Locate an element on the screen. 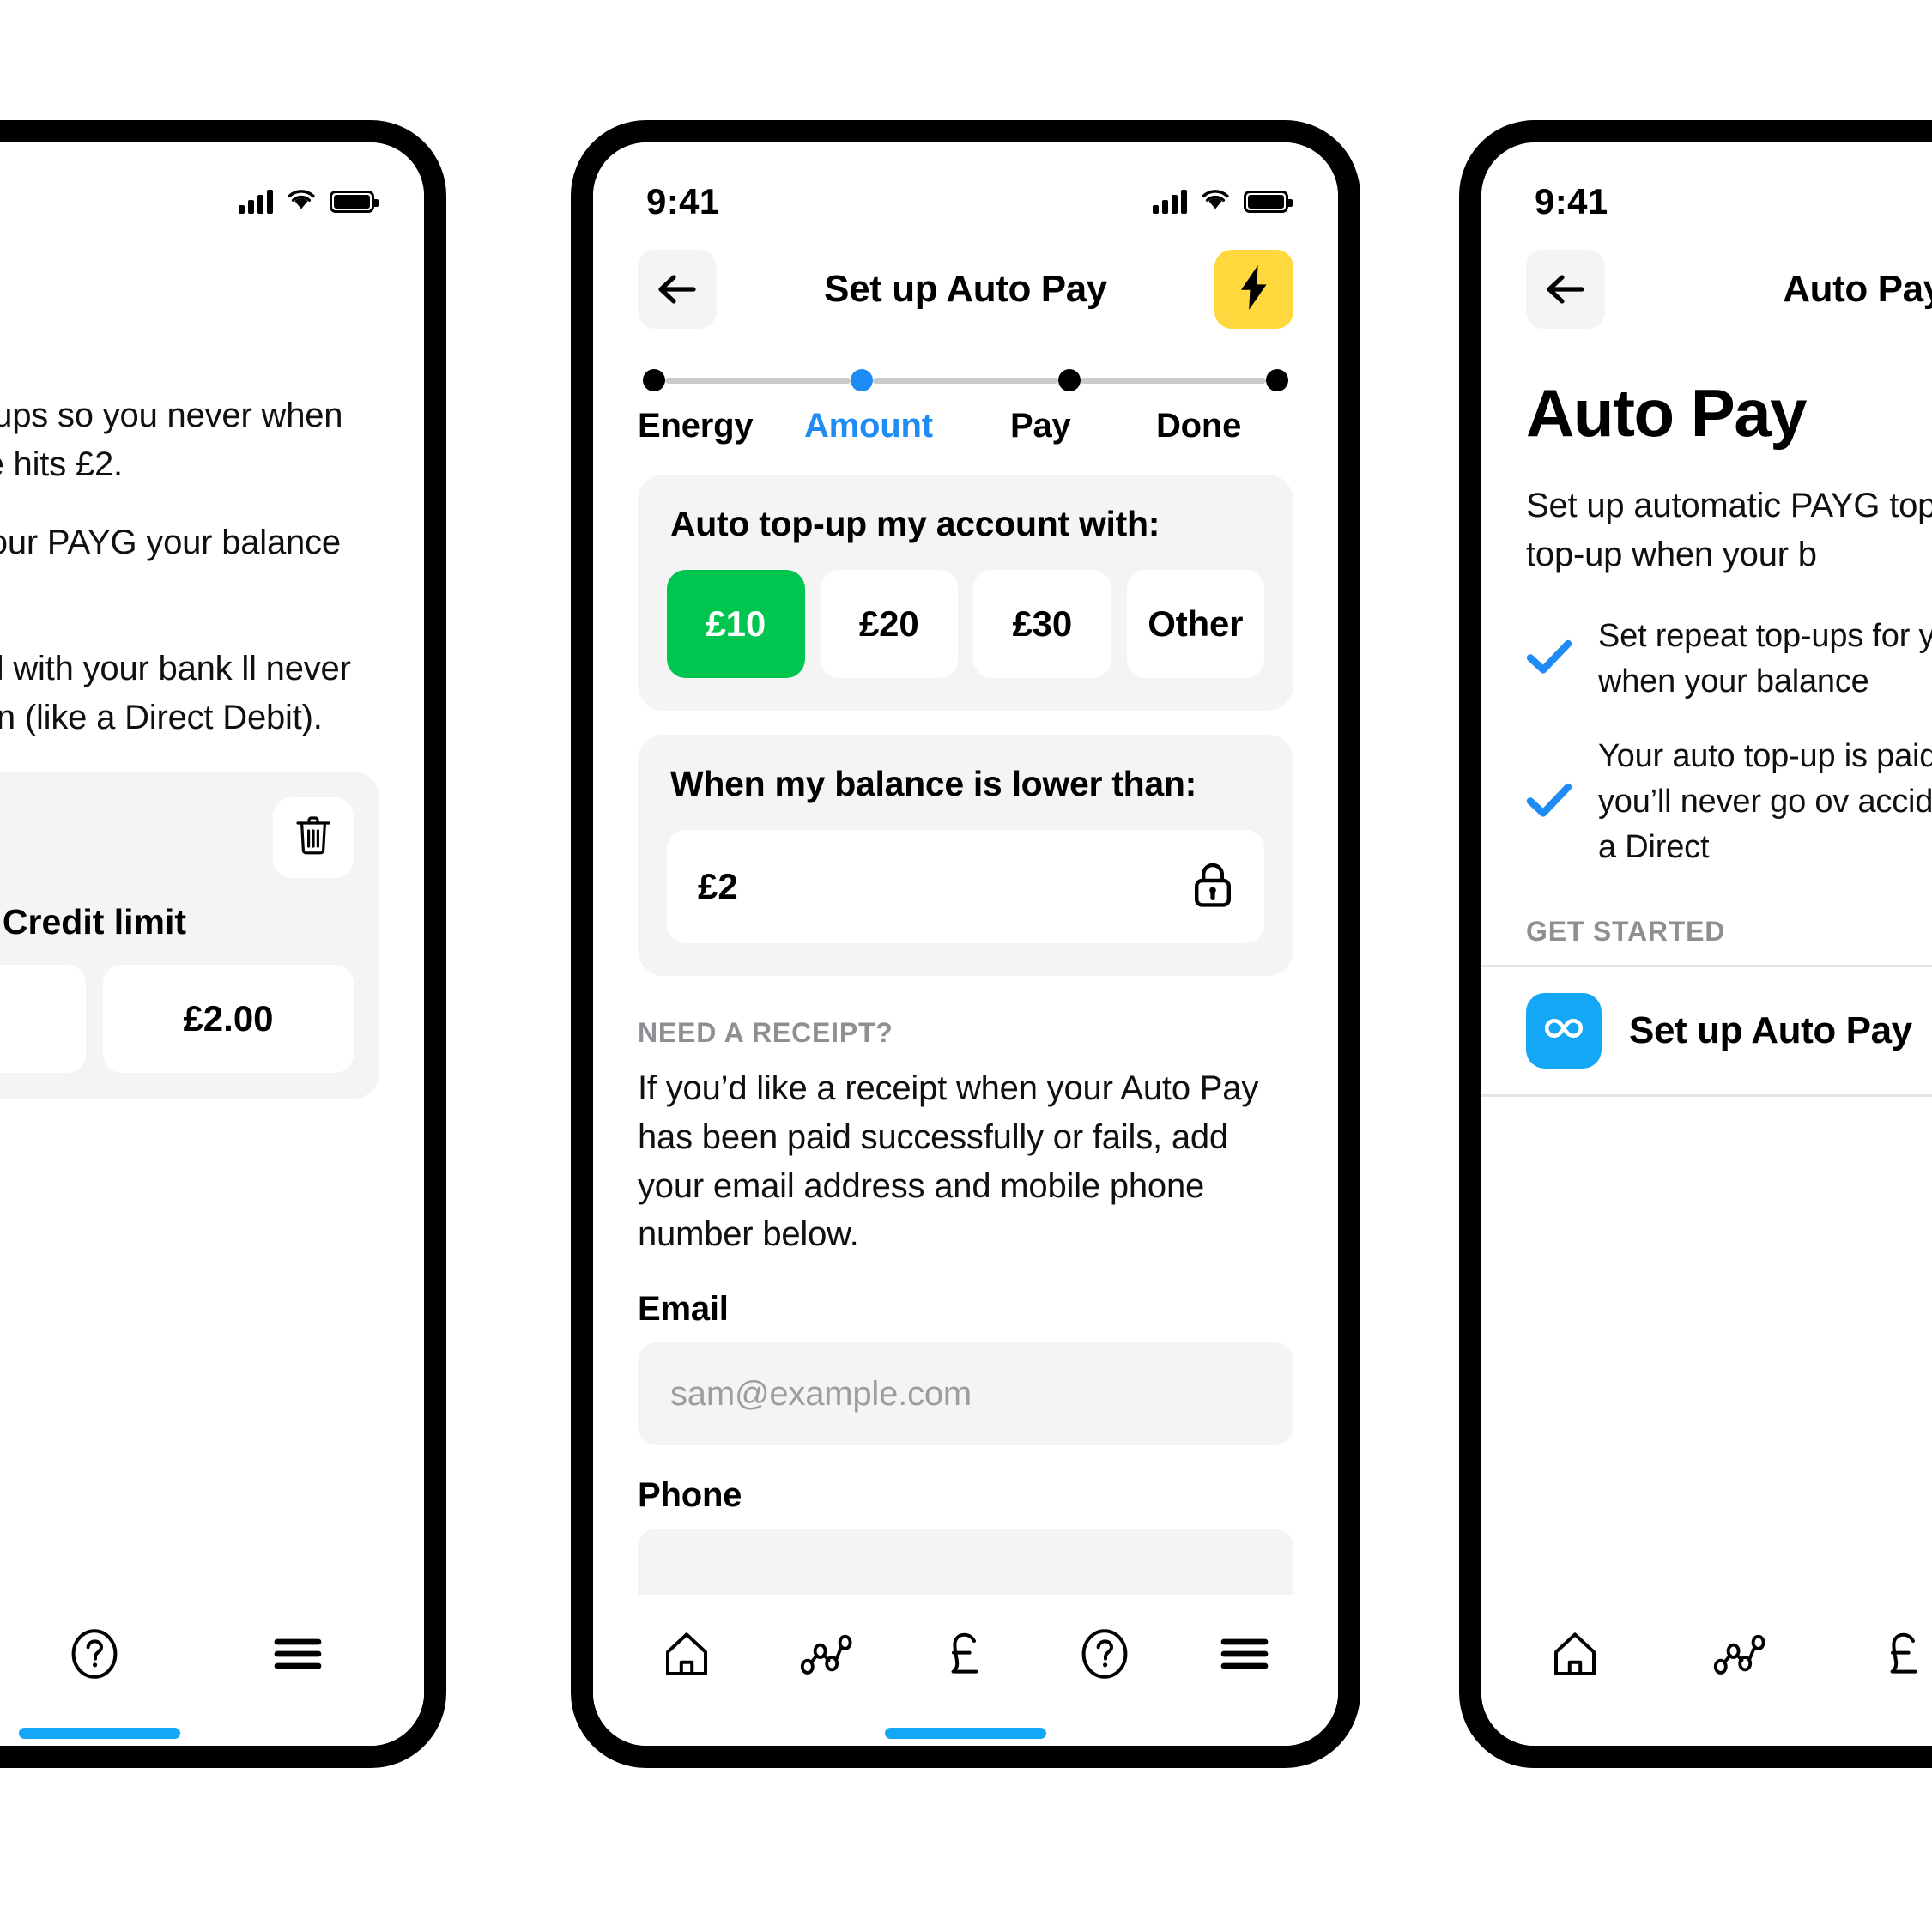  back-button is located at coordinates (678, 290).